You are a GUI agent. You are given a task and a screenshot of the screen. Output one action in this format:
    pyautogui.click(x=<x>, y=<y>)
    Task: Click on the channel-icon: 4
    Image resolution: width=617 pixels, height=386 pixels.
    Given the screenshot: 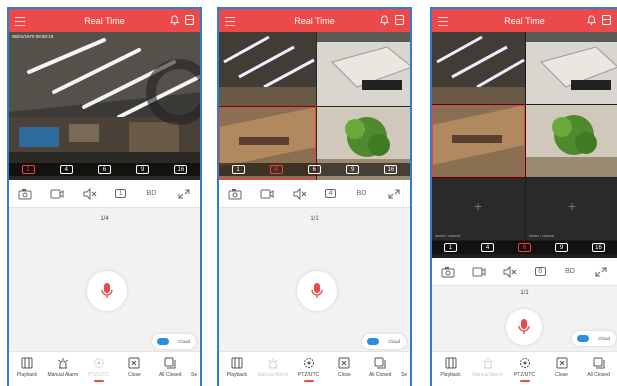 What is the action you would take?
    pyautogui.click(x=331, y=193)
    